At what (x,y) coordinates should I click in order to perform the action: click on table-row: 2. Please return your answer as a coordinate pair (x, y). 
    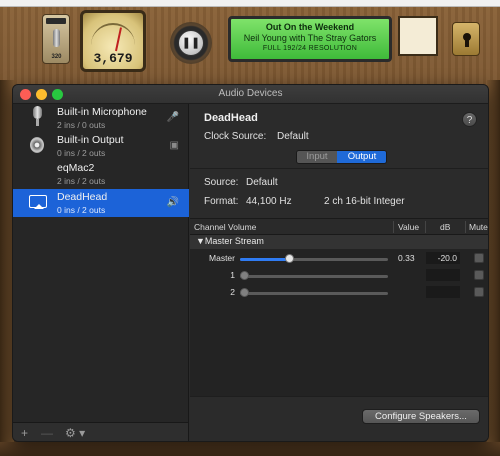
    Looking at the image, I should click on (339, 293).